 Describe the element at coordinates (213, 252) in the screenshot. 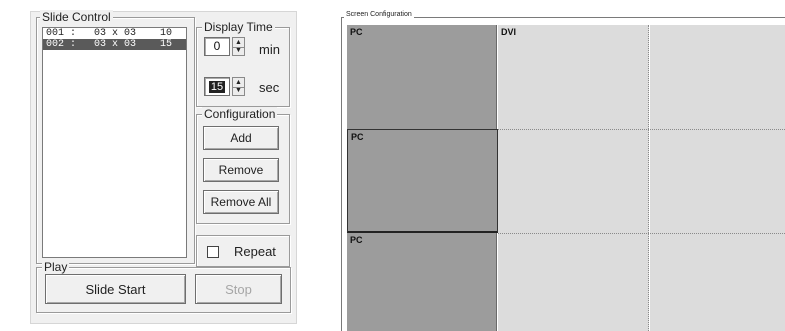

I see `repeat-checkbox` at that location.